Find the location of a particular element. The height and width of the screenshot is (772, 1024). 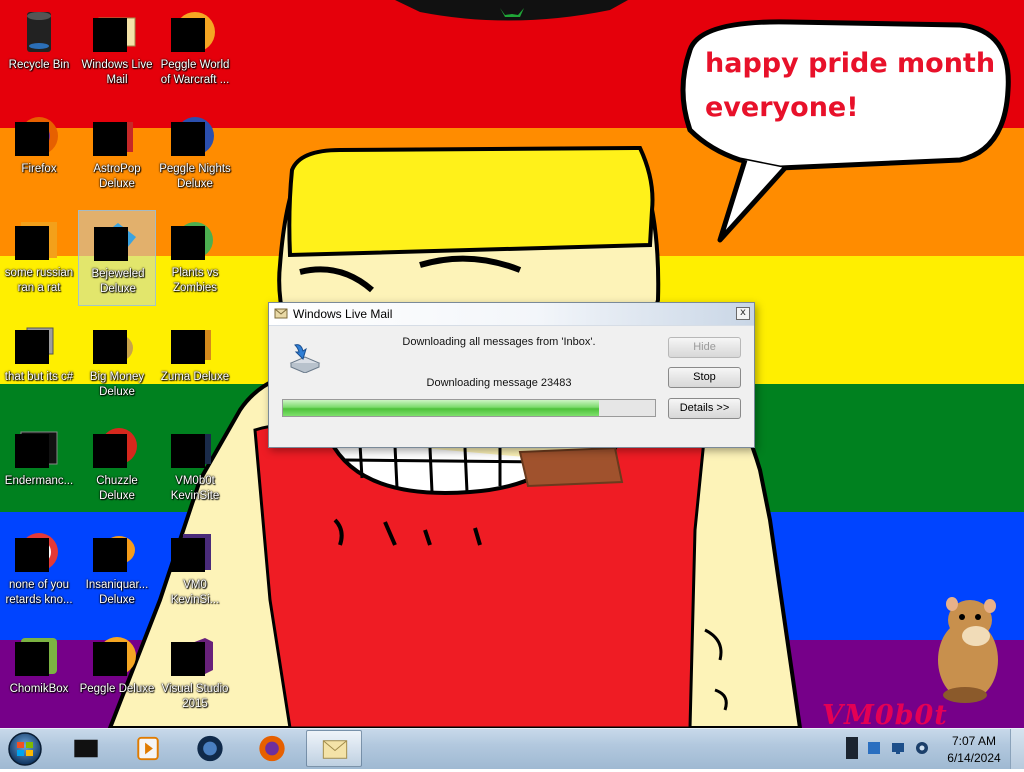

dialog-titlebar: Windows Live Mail x is located at coordinates (511, 314).